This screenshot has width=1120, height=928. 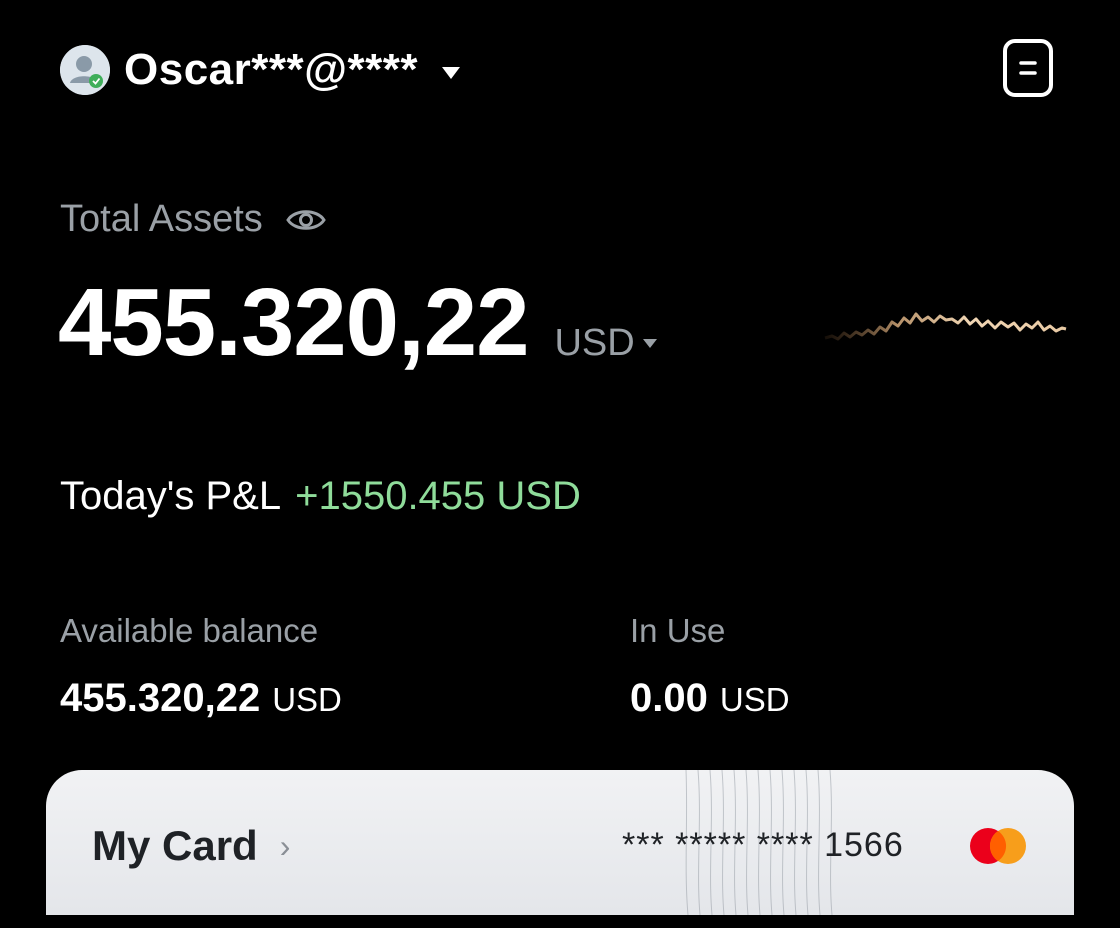 I want to click on pnl-label: Today's P&L, so click(x=171, y=496).